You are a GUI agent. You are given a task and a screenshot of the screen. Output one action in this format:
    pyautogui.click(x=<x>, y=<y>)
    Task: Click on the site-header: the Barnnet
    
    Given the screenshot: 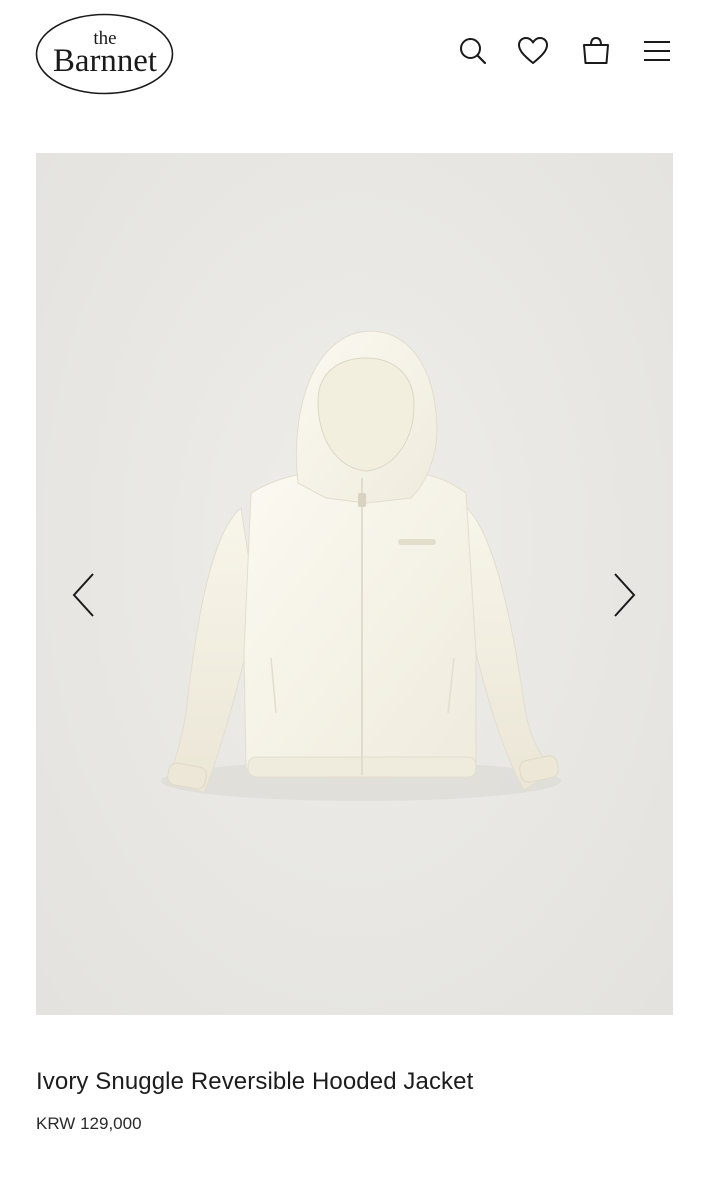 What is the action you would take?
    pyautogui.click(x=354, y=55)
    